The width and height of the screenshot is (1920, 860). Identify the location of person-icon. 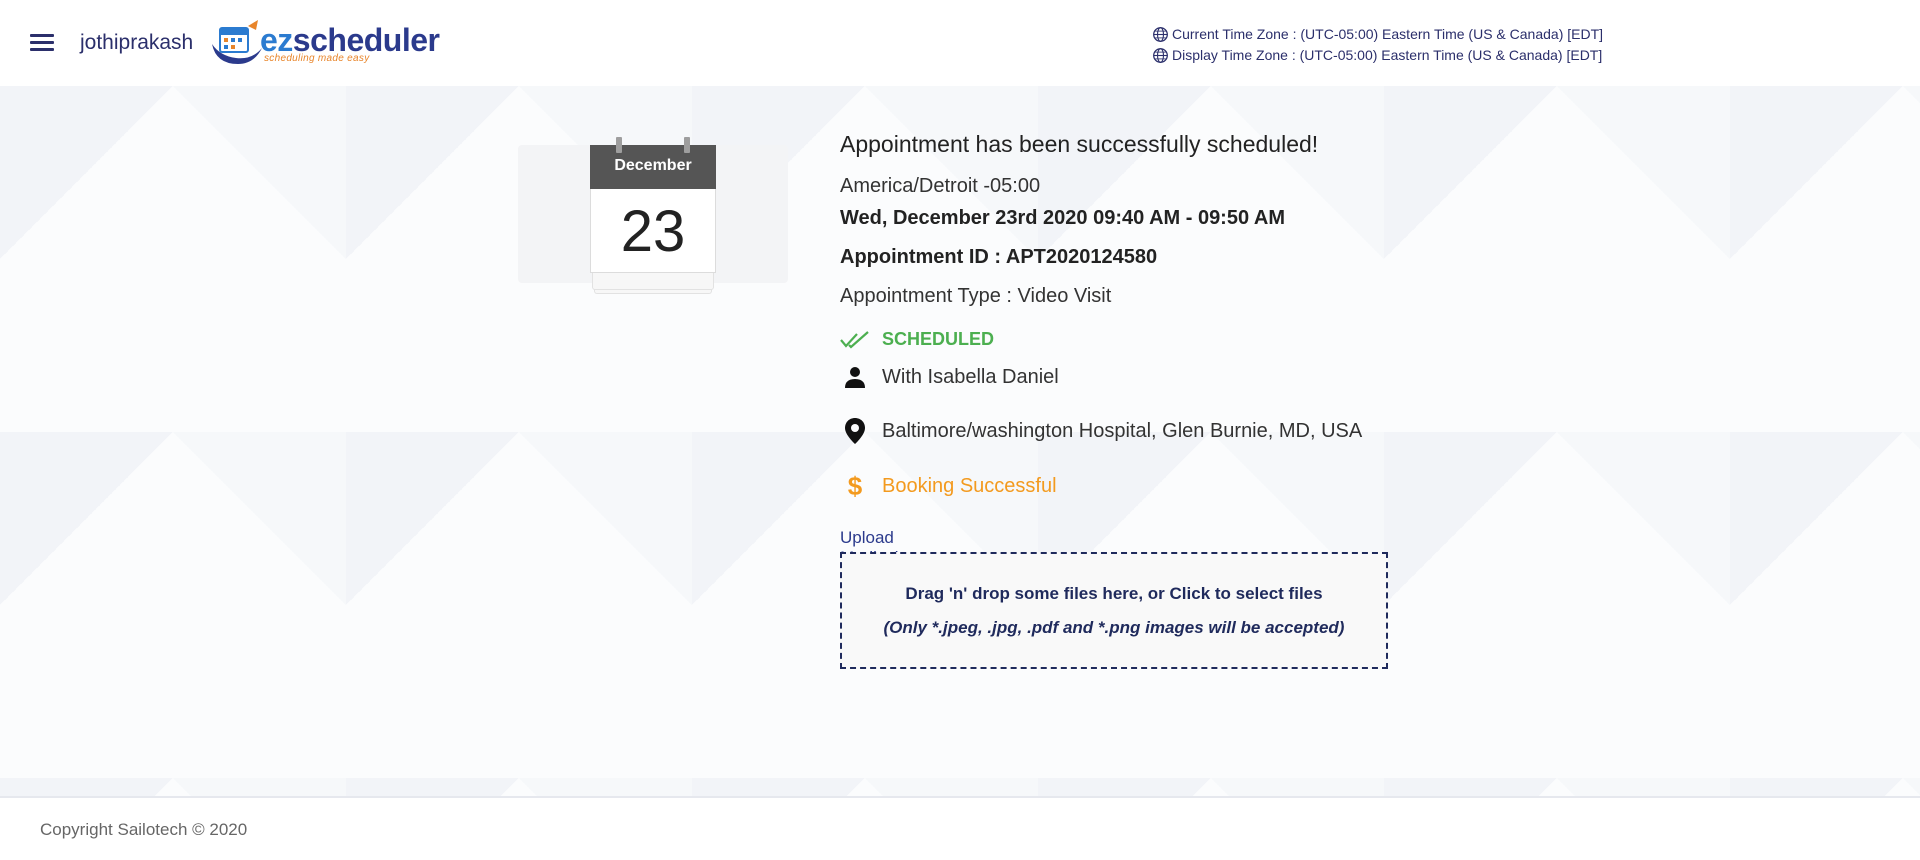
(855, 377).